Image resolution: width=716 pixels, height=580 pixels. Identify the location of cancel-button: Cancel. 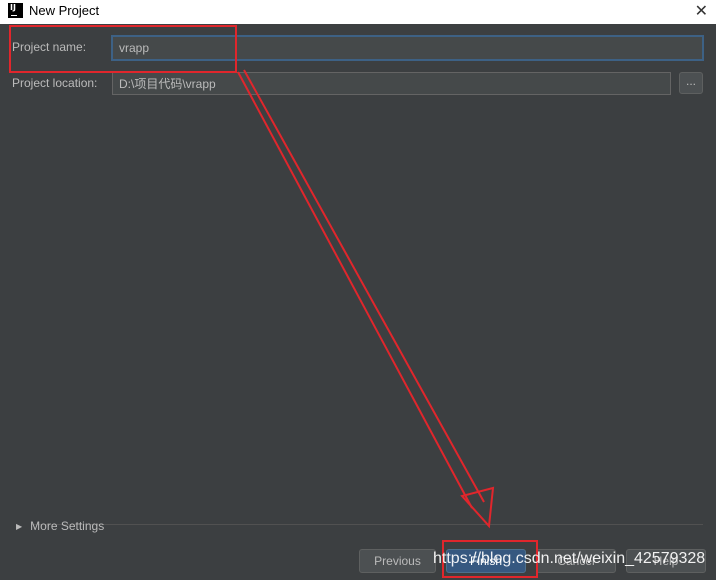
(576, 561).